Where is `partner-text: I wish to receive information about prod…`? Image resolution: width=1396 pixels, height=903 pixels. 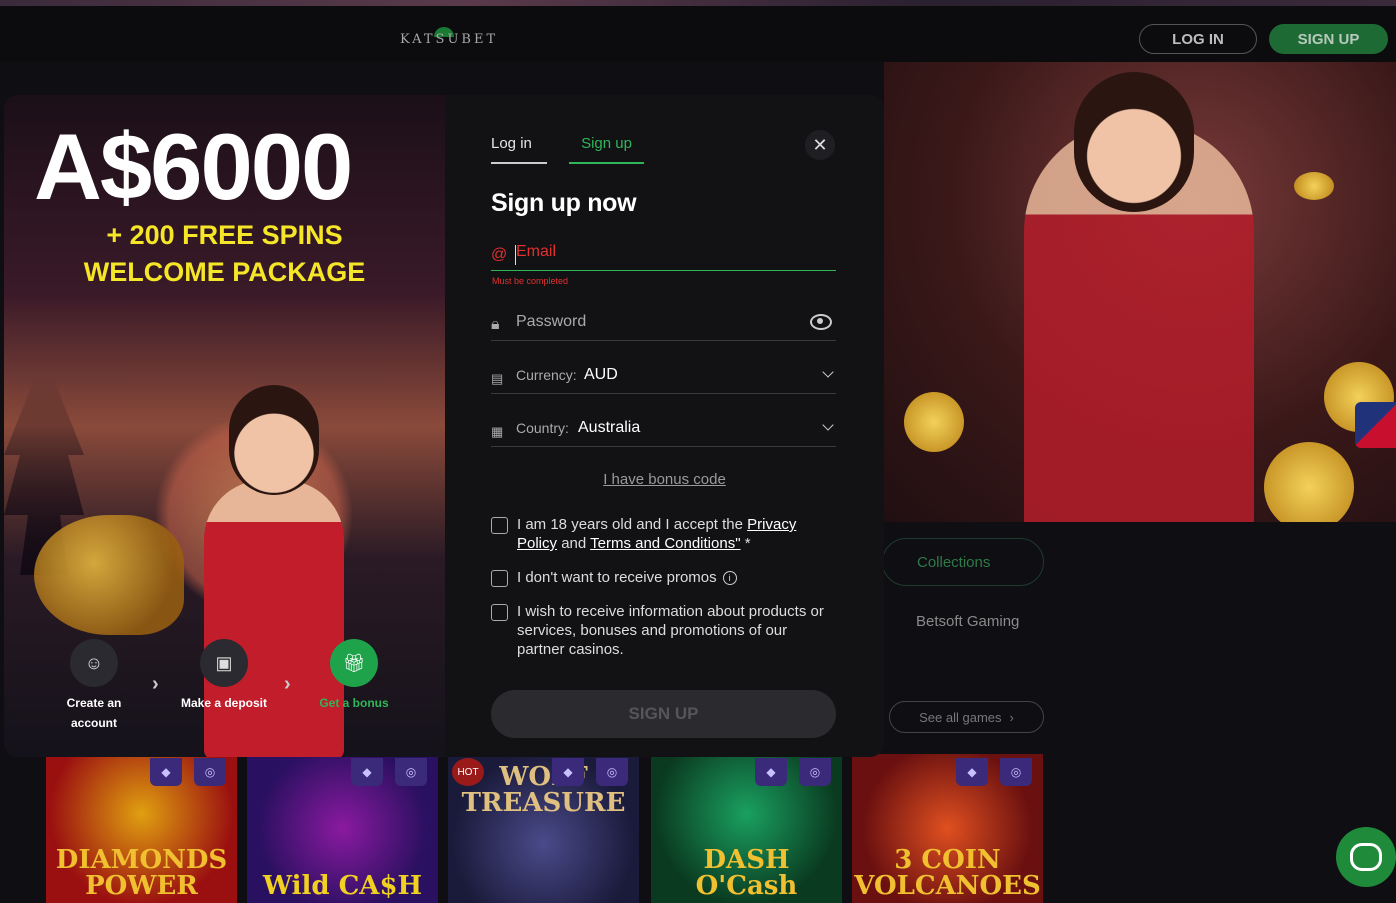
partner-text: I wish to receive information about prod… is located at coordinates (670, 630).